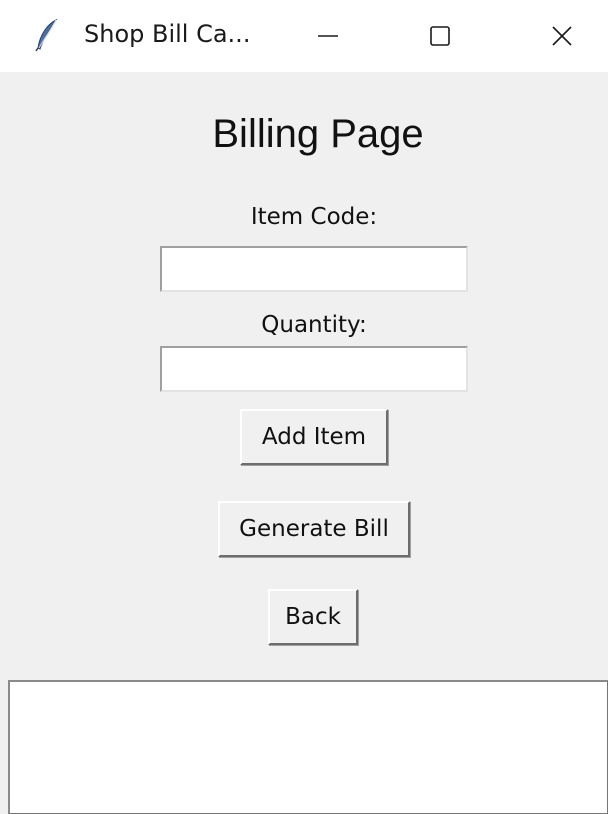 Image resolution: width=608 pixels, height=814 pixels. I want to click on quantity-label: Quantity:, so click(314, 325).